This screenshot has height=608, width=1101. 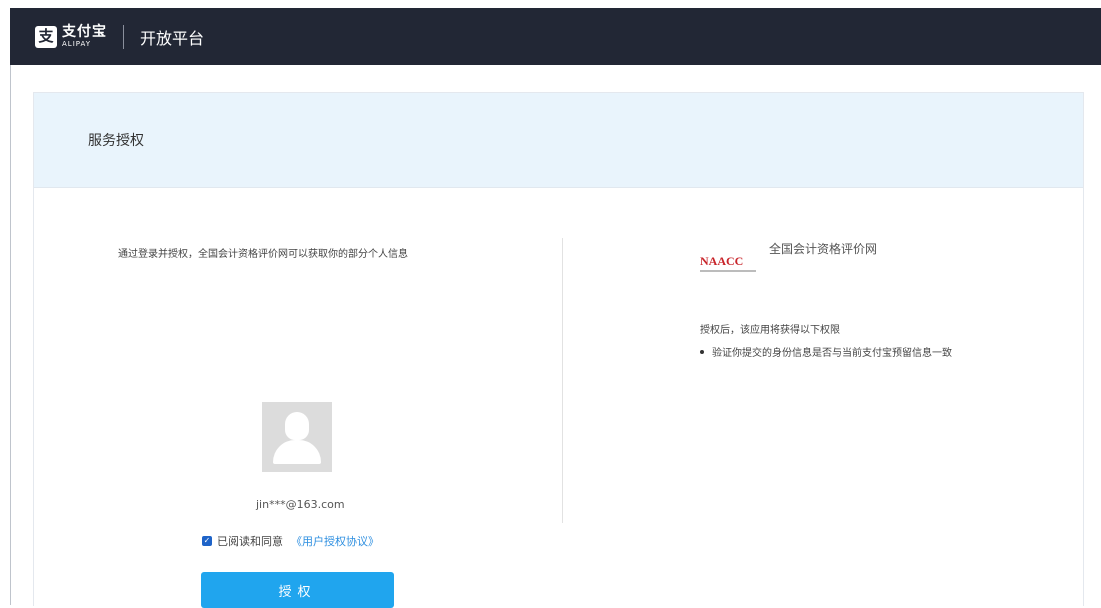 I want to click on navbar-divider, so click(x=123, y=36).